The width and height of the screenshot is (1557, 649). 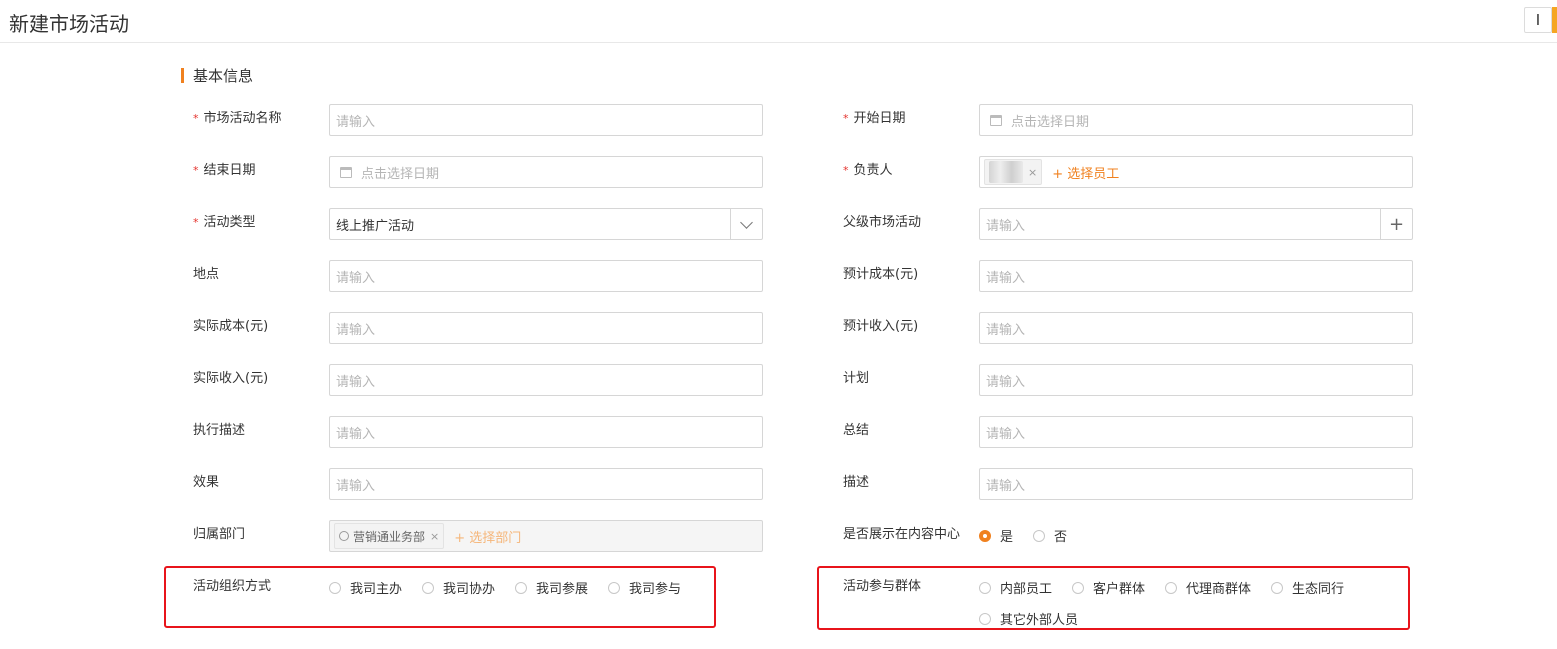 I want to click on select-employee-link: + 选择员工, so click(x=1085, y=172).